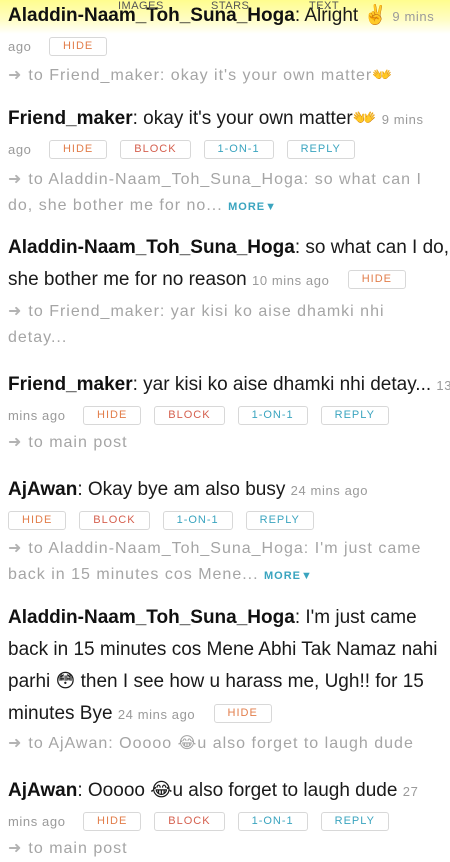 This screenshot has width=450, height=862. Describe the element at coordinates (443, 385) in the screenshot. I see `timestamp: 13` at that location.